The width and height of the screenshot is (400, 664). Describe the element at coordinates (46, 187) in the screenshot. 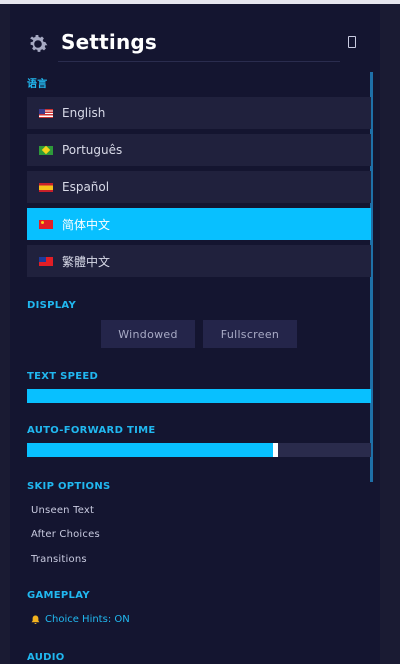

I see `es-flag-icon` at that location.